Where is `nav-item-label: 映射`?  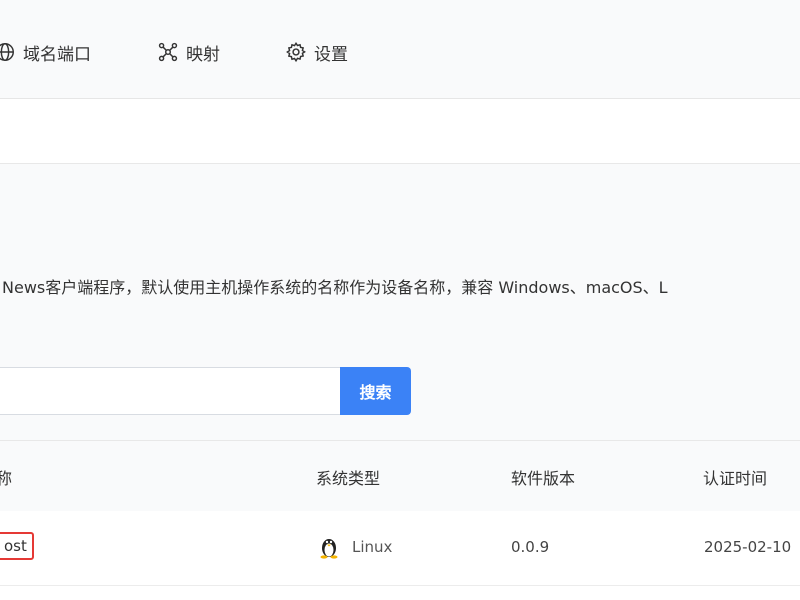
nav-item-label: 映射 is located at coordinates (203, 54).